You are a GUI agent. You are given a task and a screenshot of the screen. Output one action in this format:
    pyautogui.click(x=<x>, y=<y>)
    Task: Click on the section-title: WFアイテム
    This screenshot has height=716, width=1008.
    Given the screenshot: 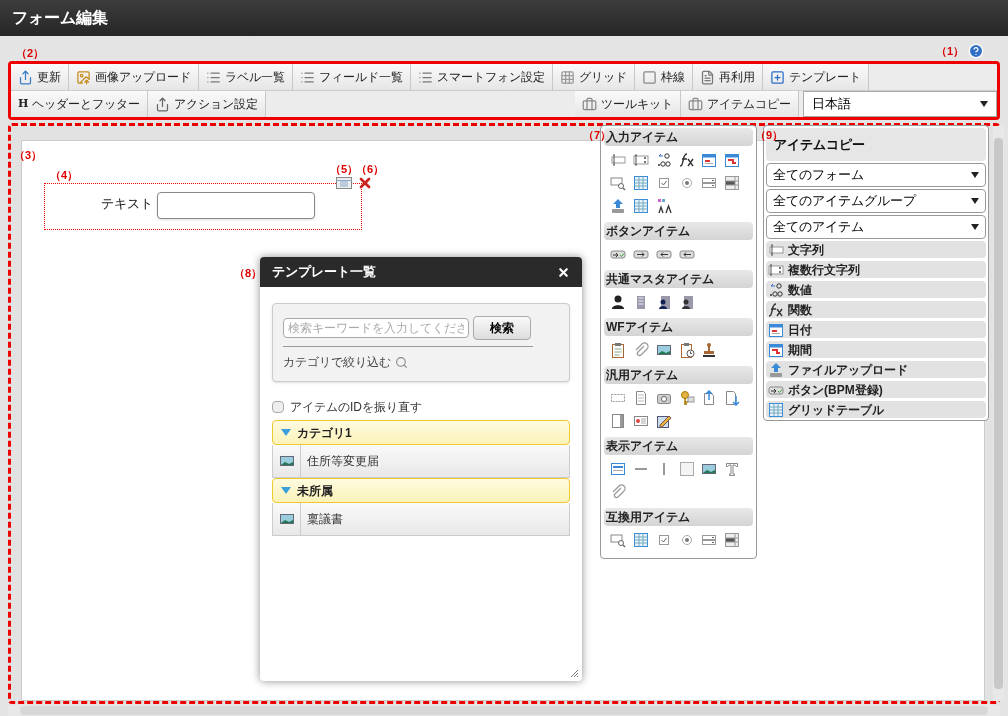 What is the action you would take?
    pyautogui.click(x=639, y=327)
    